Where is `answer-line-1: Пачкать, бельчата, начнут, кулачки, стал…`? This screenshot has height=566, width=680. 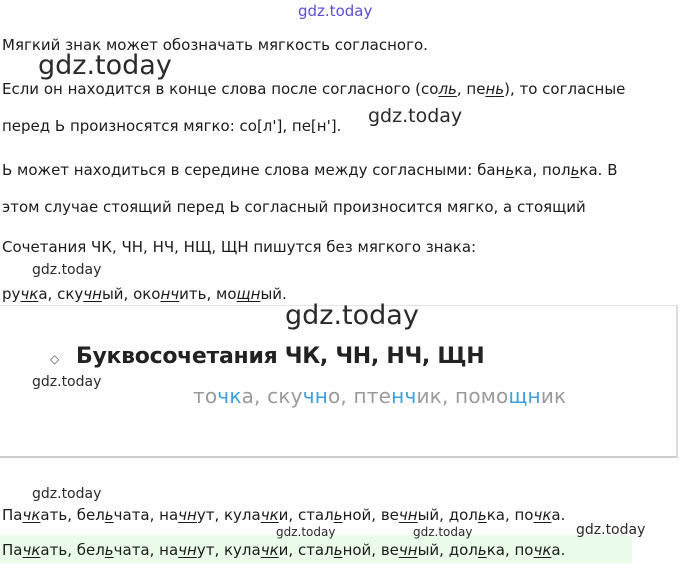 answer-line-1: Пачкать, бельчата, начнут, кулачки, стал… is located at coordinates (284, 515).